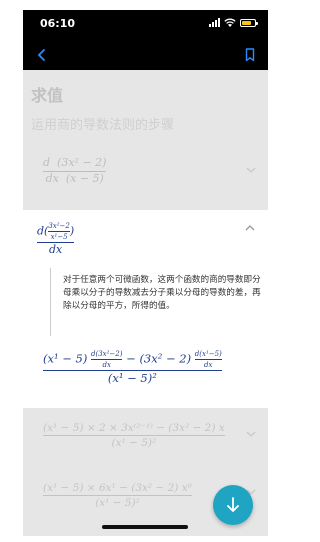  Describe the element at coordinates (250, 228) in the screenshot. I see `chevron-up-icon` at that location.